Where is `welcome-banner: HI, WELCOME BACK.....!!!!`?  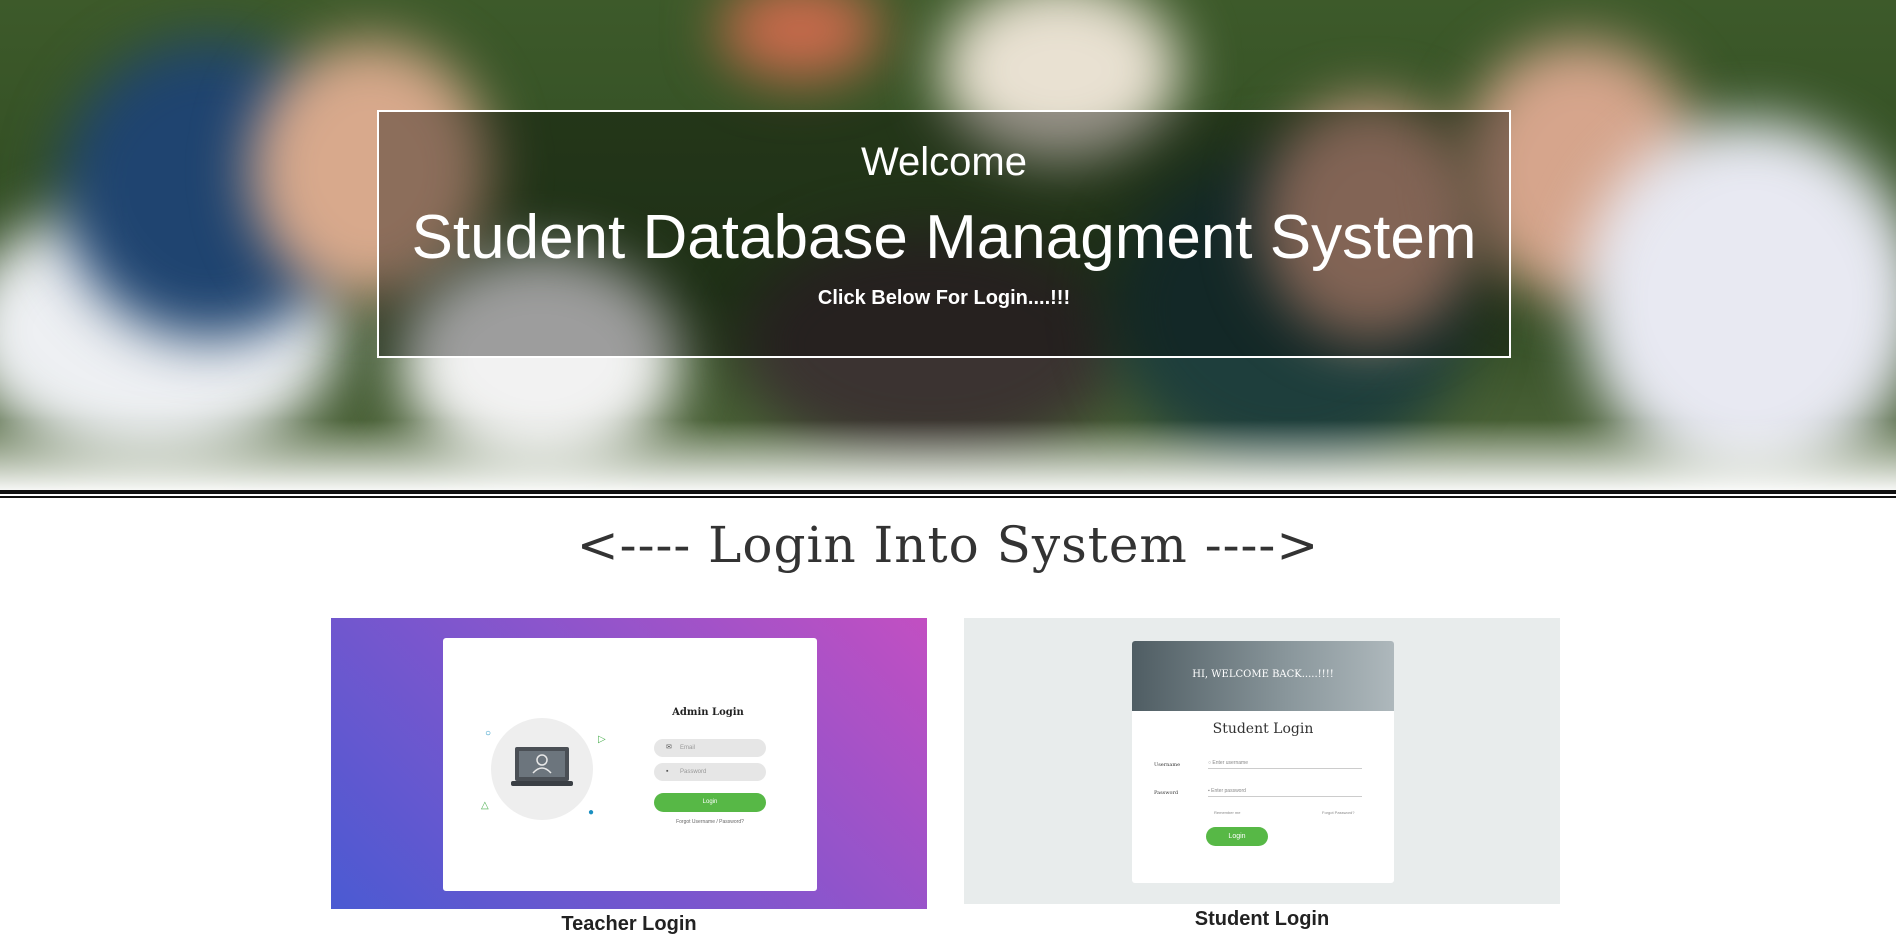 welcome-banner: HI, WELCOME BACK.....!!!! is located at coordinates (1263, 676).